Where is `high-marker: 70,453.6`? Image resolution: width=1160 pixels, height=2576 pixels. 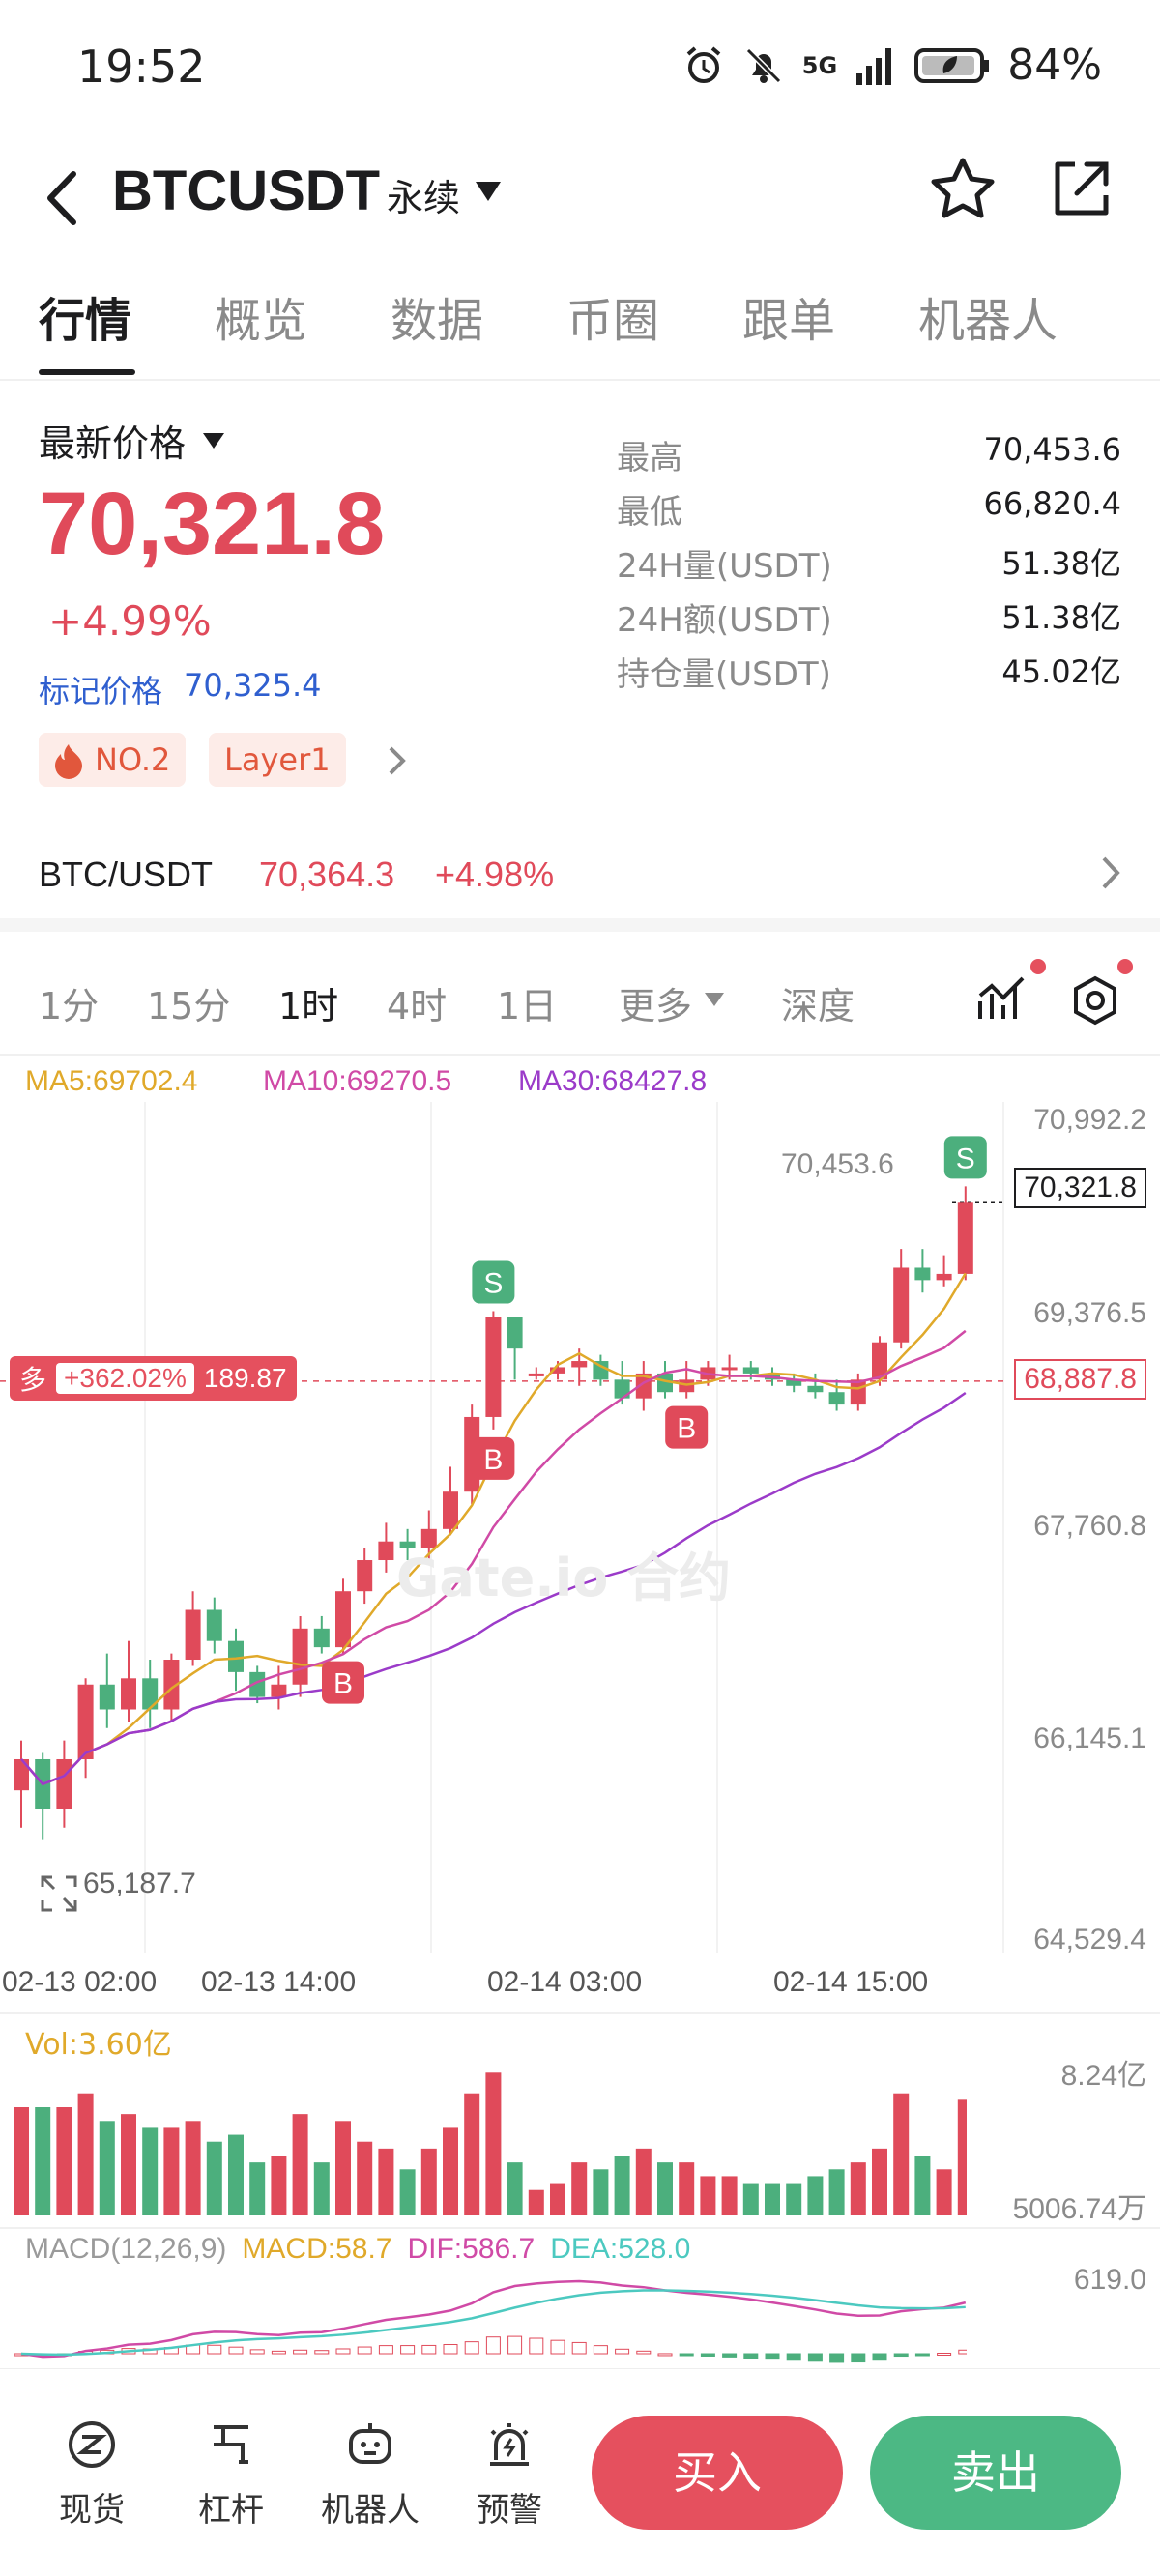
high-marker: 70,453.6 is located at coordinates (838, 1164).